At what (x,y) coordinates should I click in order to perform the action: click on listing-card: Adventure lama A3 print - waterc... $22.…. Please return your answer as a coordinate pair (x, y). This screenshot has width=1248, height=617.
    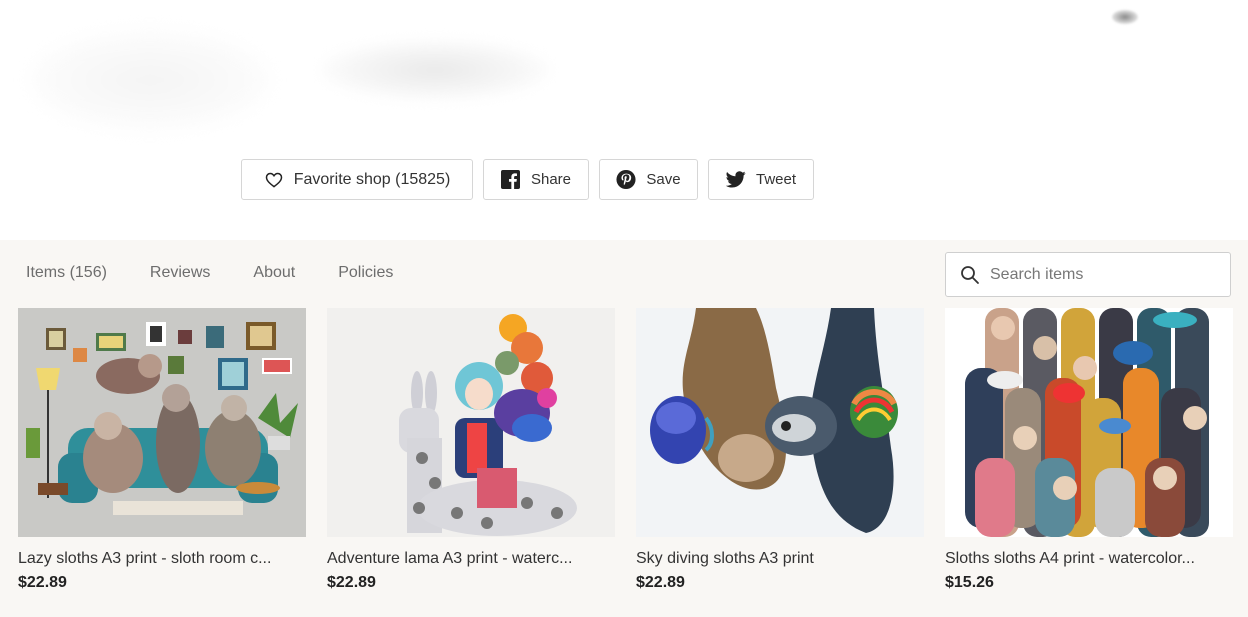
    Looking at the image, I should click on (471, 450).